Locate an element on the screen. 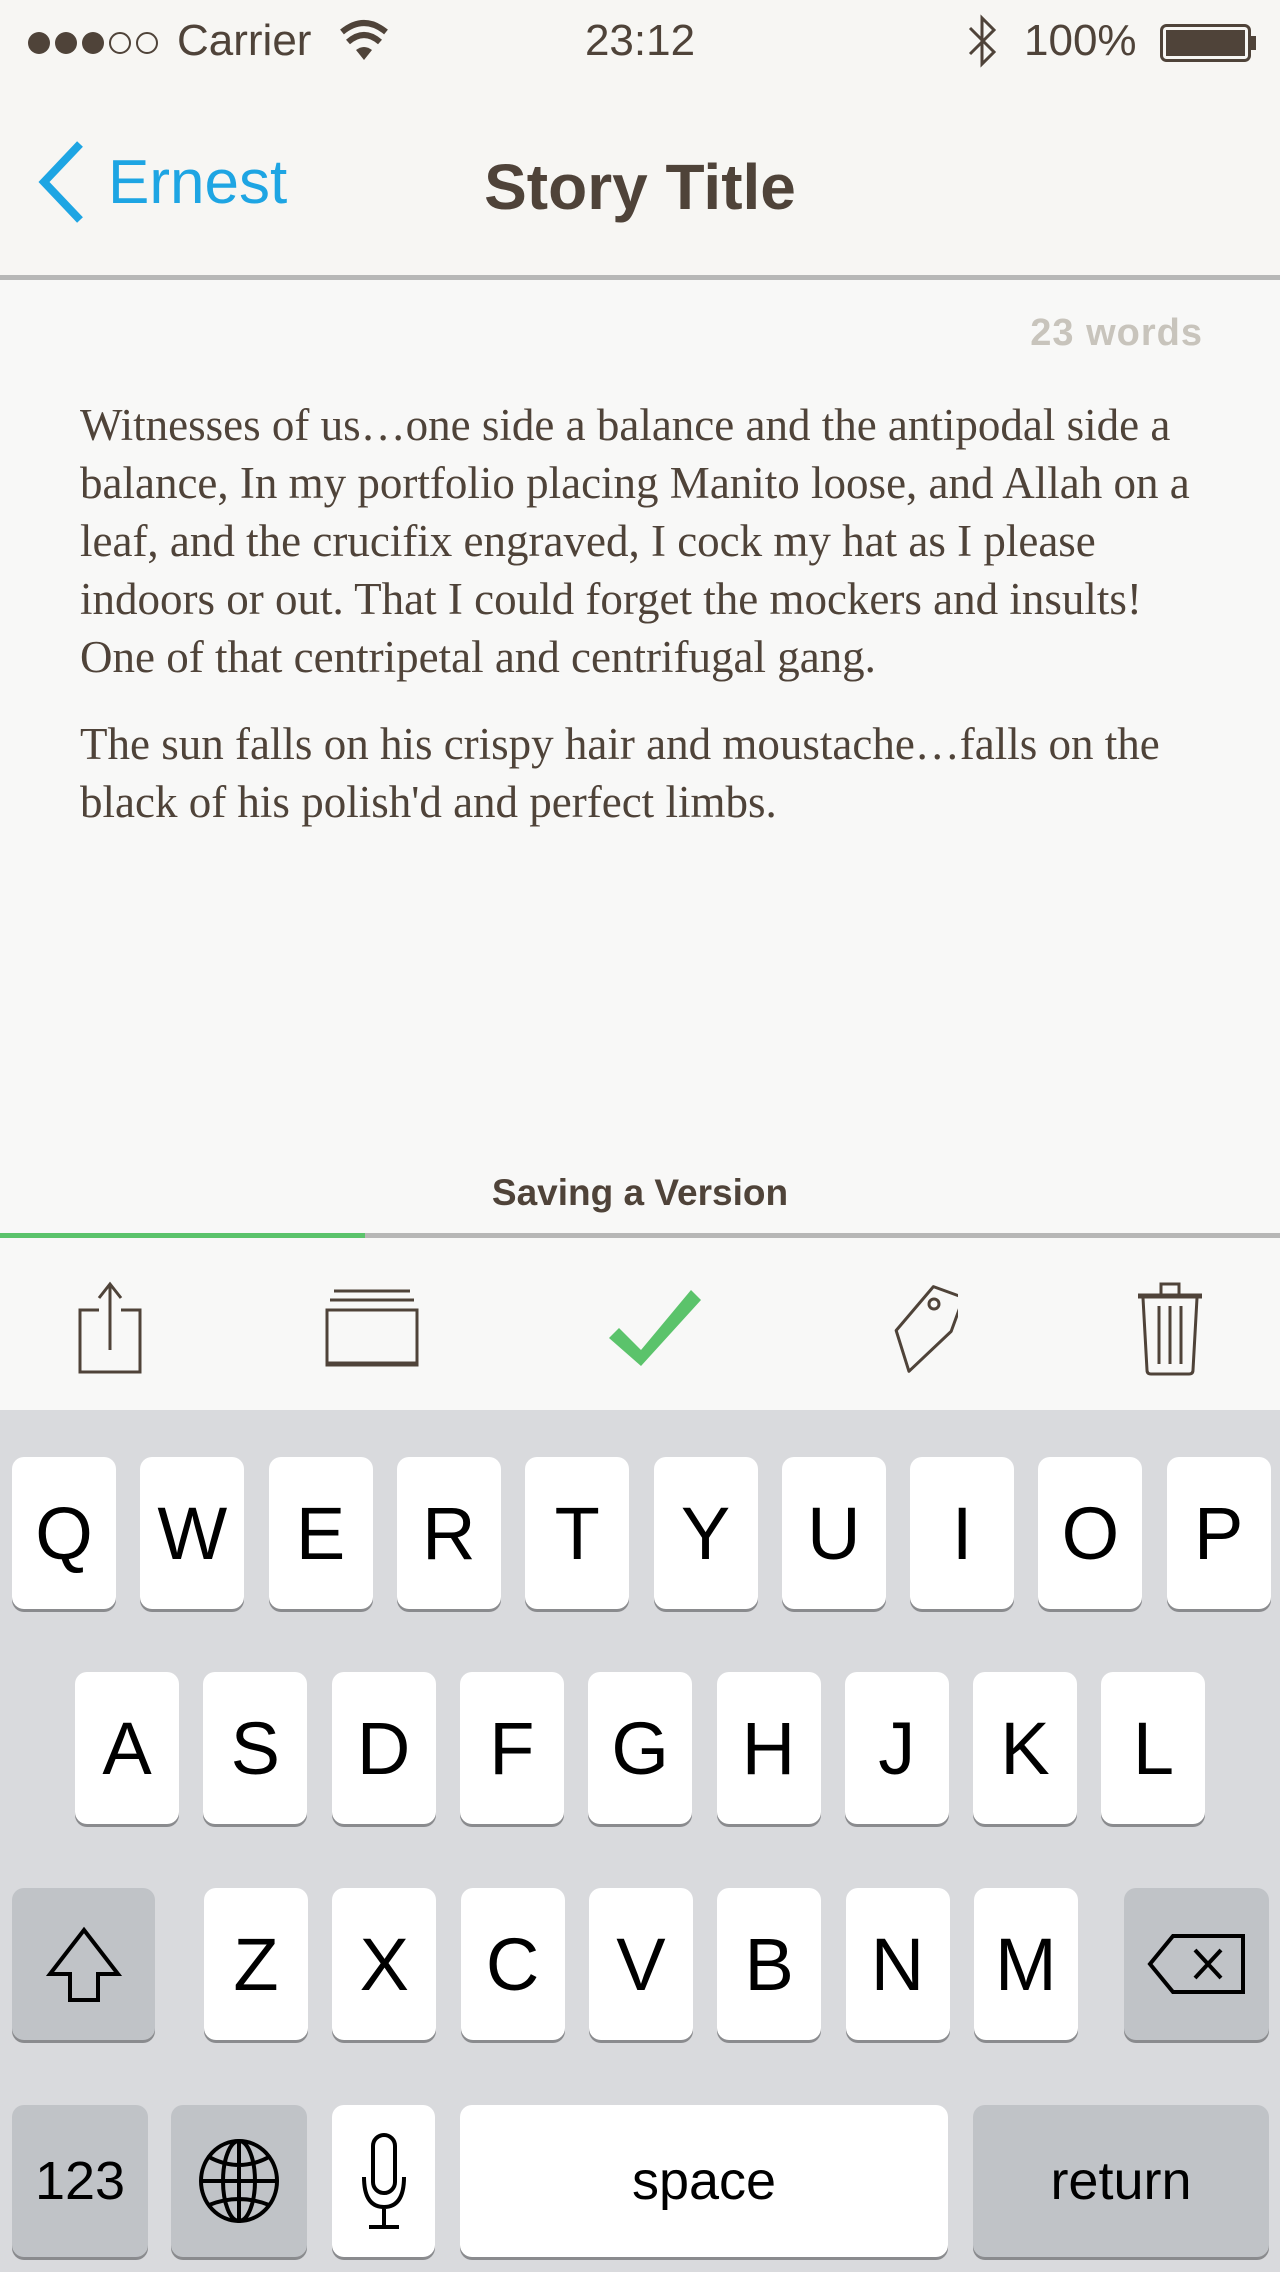  trash-icon is located at coordinates (1170, 1329).